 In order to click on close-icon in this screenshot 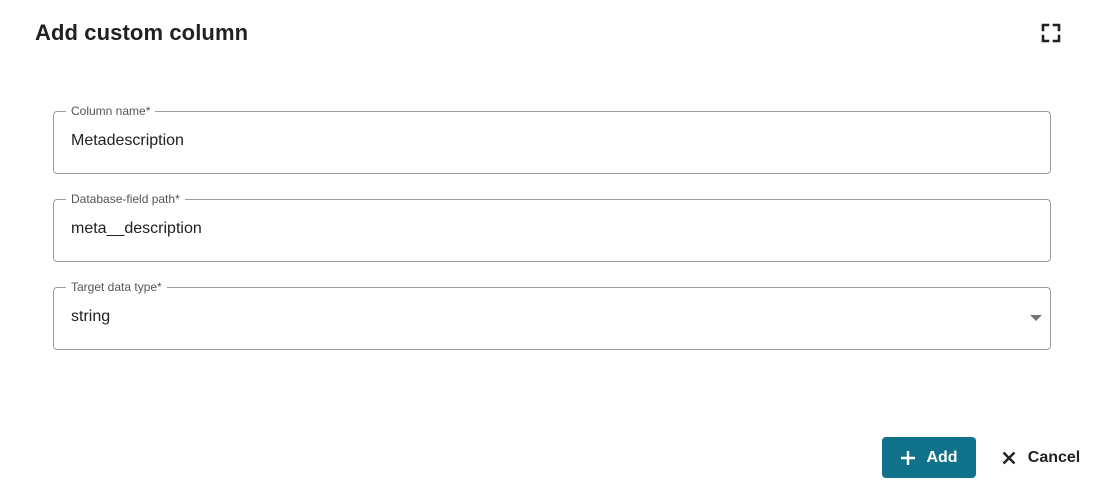, I will do `click(1009, 458)`.